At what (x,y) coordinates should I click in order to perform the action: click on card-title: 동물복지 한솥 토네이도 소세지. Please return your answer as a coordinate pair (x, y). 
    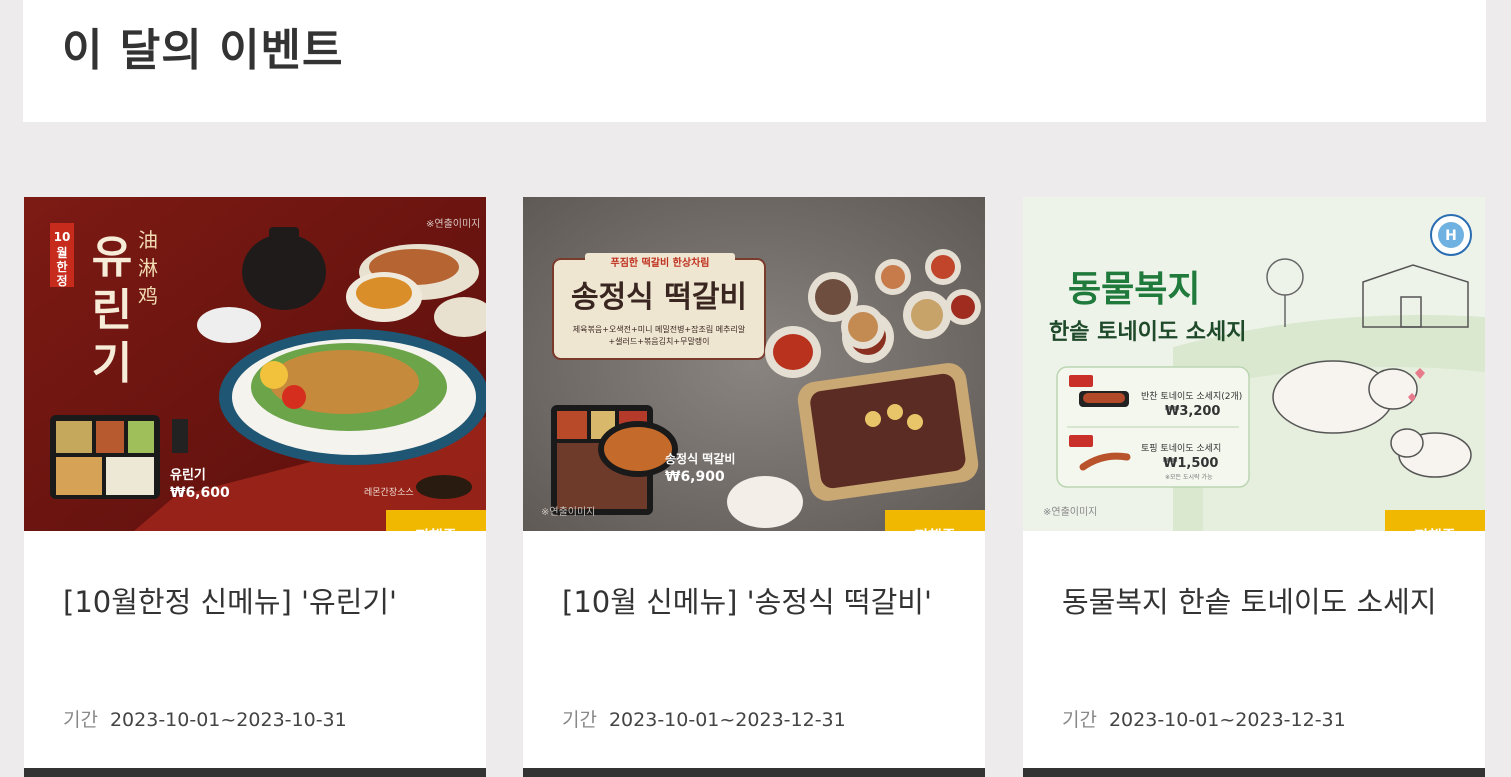
    Looking at the image, I should click on (1249, 600).